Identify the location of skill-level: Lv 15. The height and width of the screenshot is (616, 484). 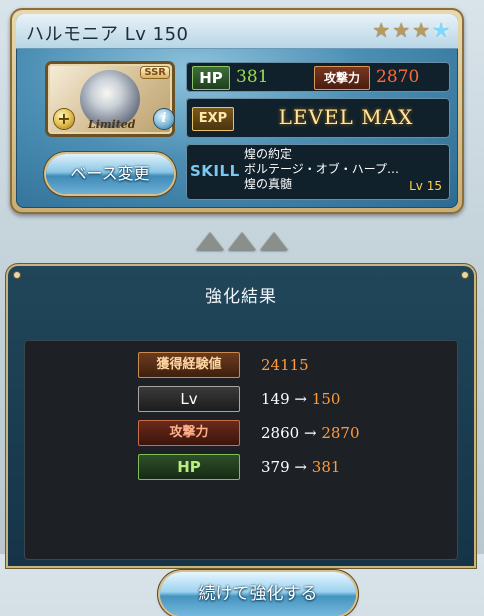
(425, 186).